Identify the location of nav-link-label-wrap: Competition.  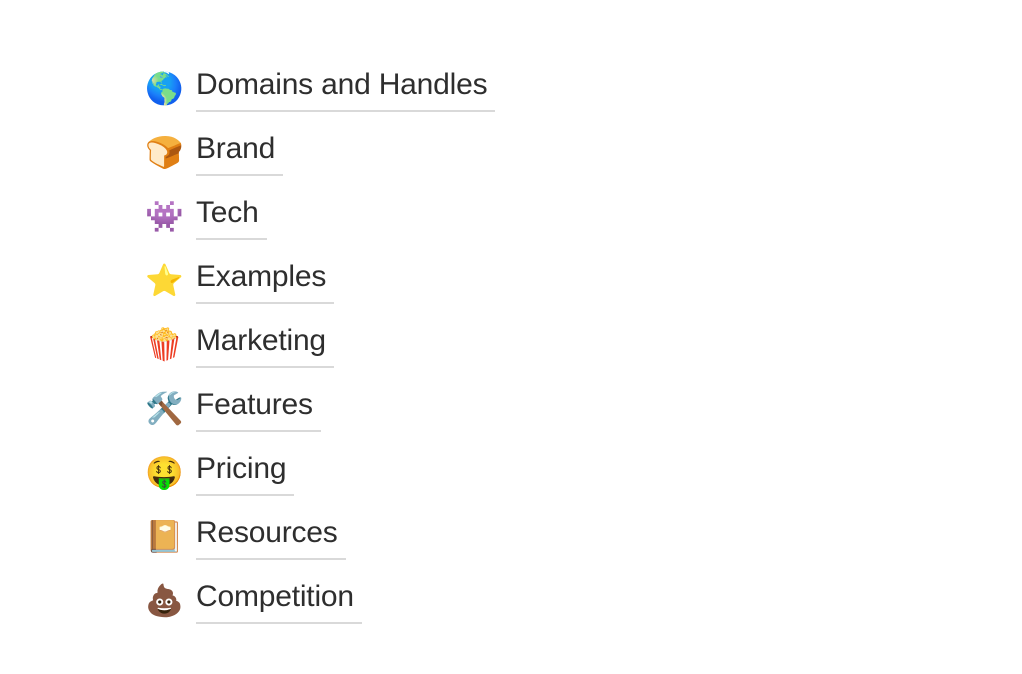
(279, 602).